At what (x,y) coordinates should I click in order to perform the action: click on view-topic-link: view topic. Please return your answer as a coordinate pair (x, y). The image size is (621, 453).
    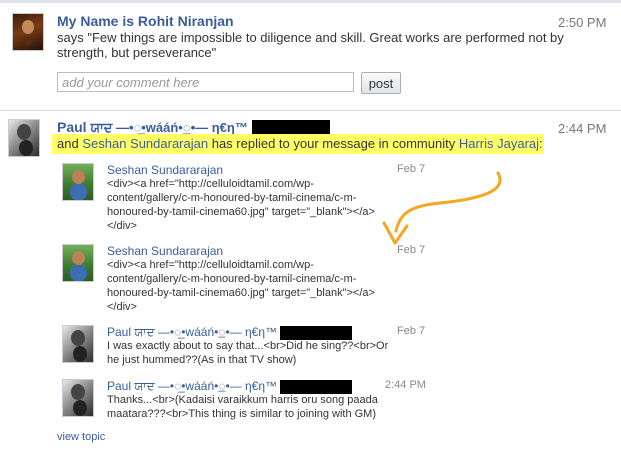
    Looking at the image, I should click on (81, 437).